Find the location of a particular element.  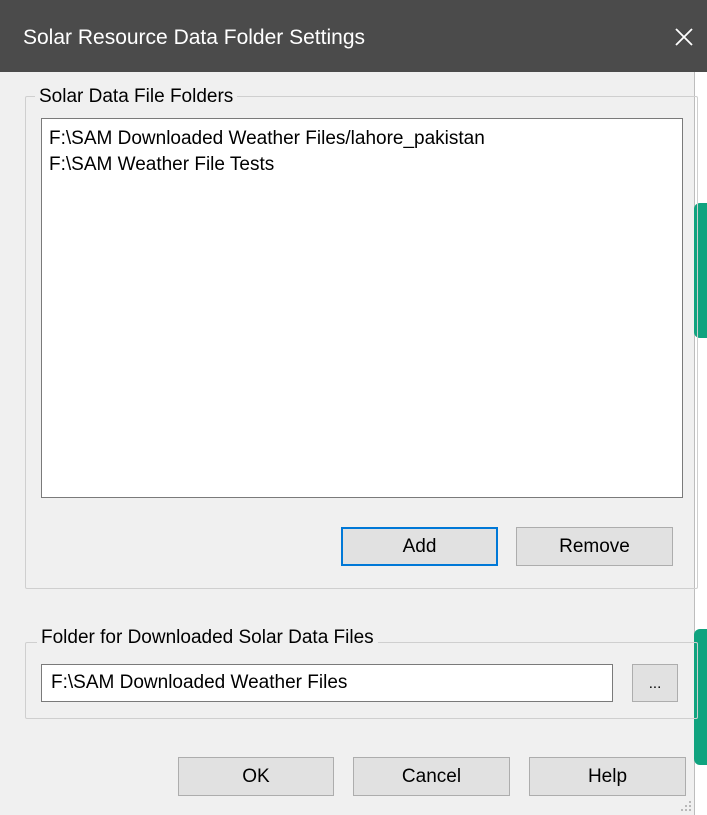

cancel-button: Cancel is located at coordinates (431, 776).